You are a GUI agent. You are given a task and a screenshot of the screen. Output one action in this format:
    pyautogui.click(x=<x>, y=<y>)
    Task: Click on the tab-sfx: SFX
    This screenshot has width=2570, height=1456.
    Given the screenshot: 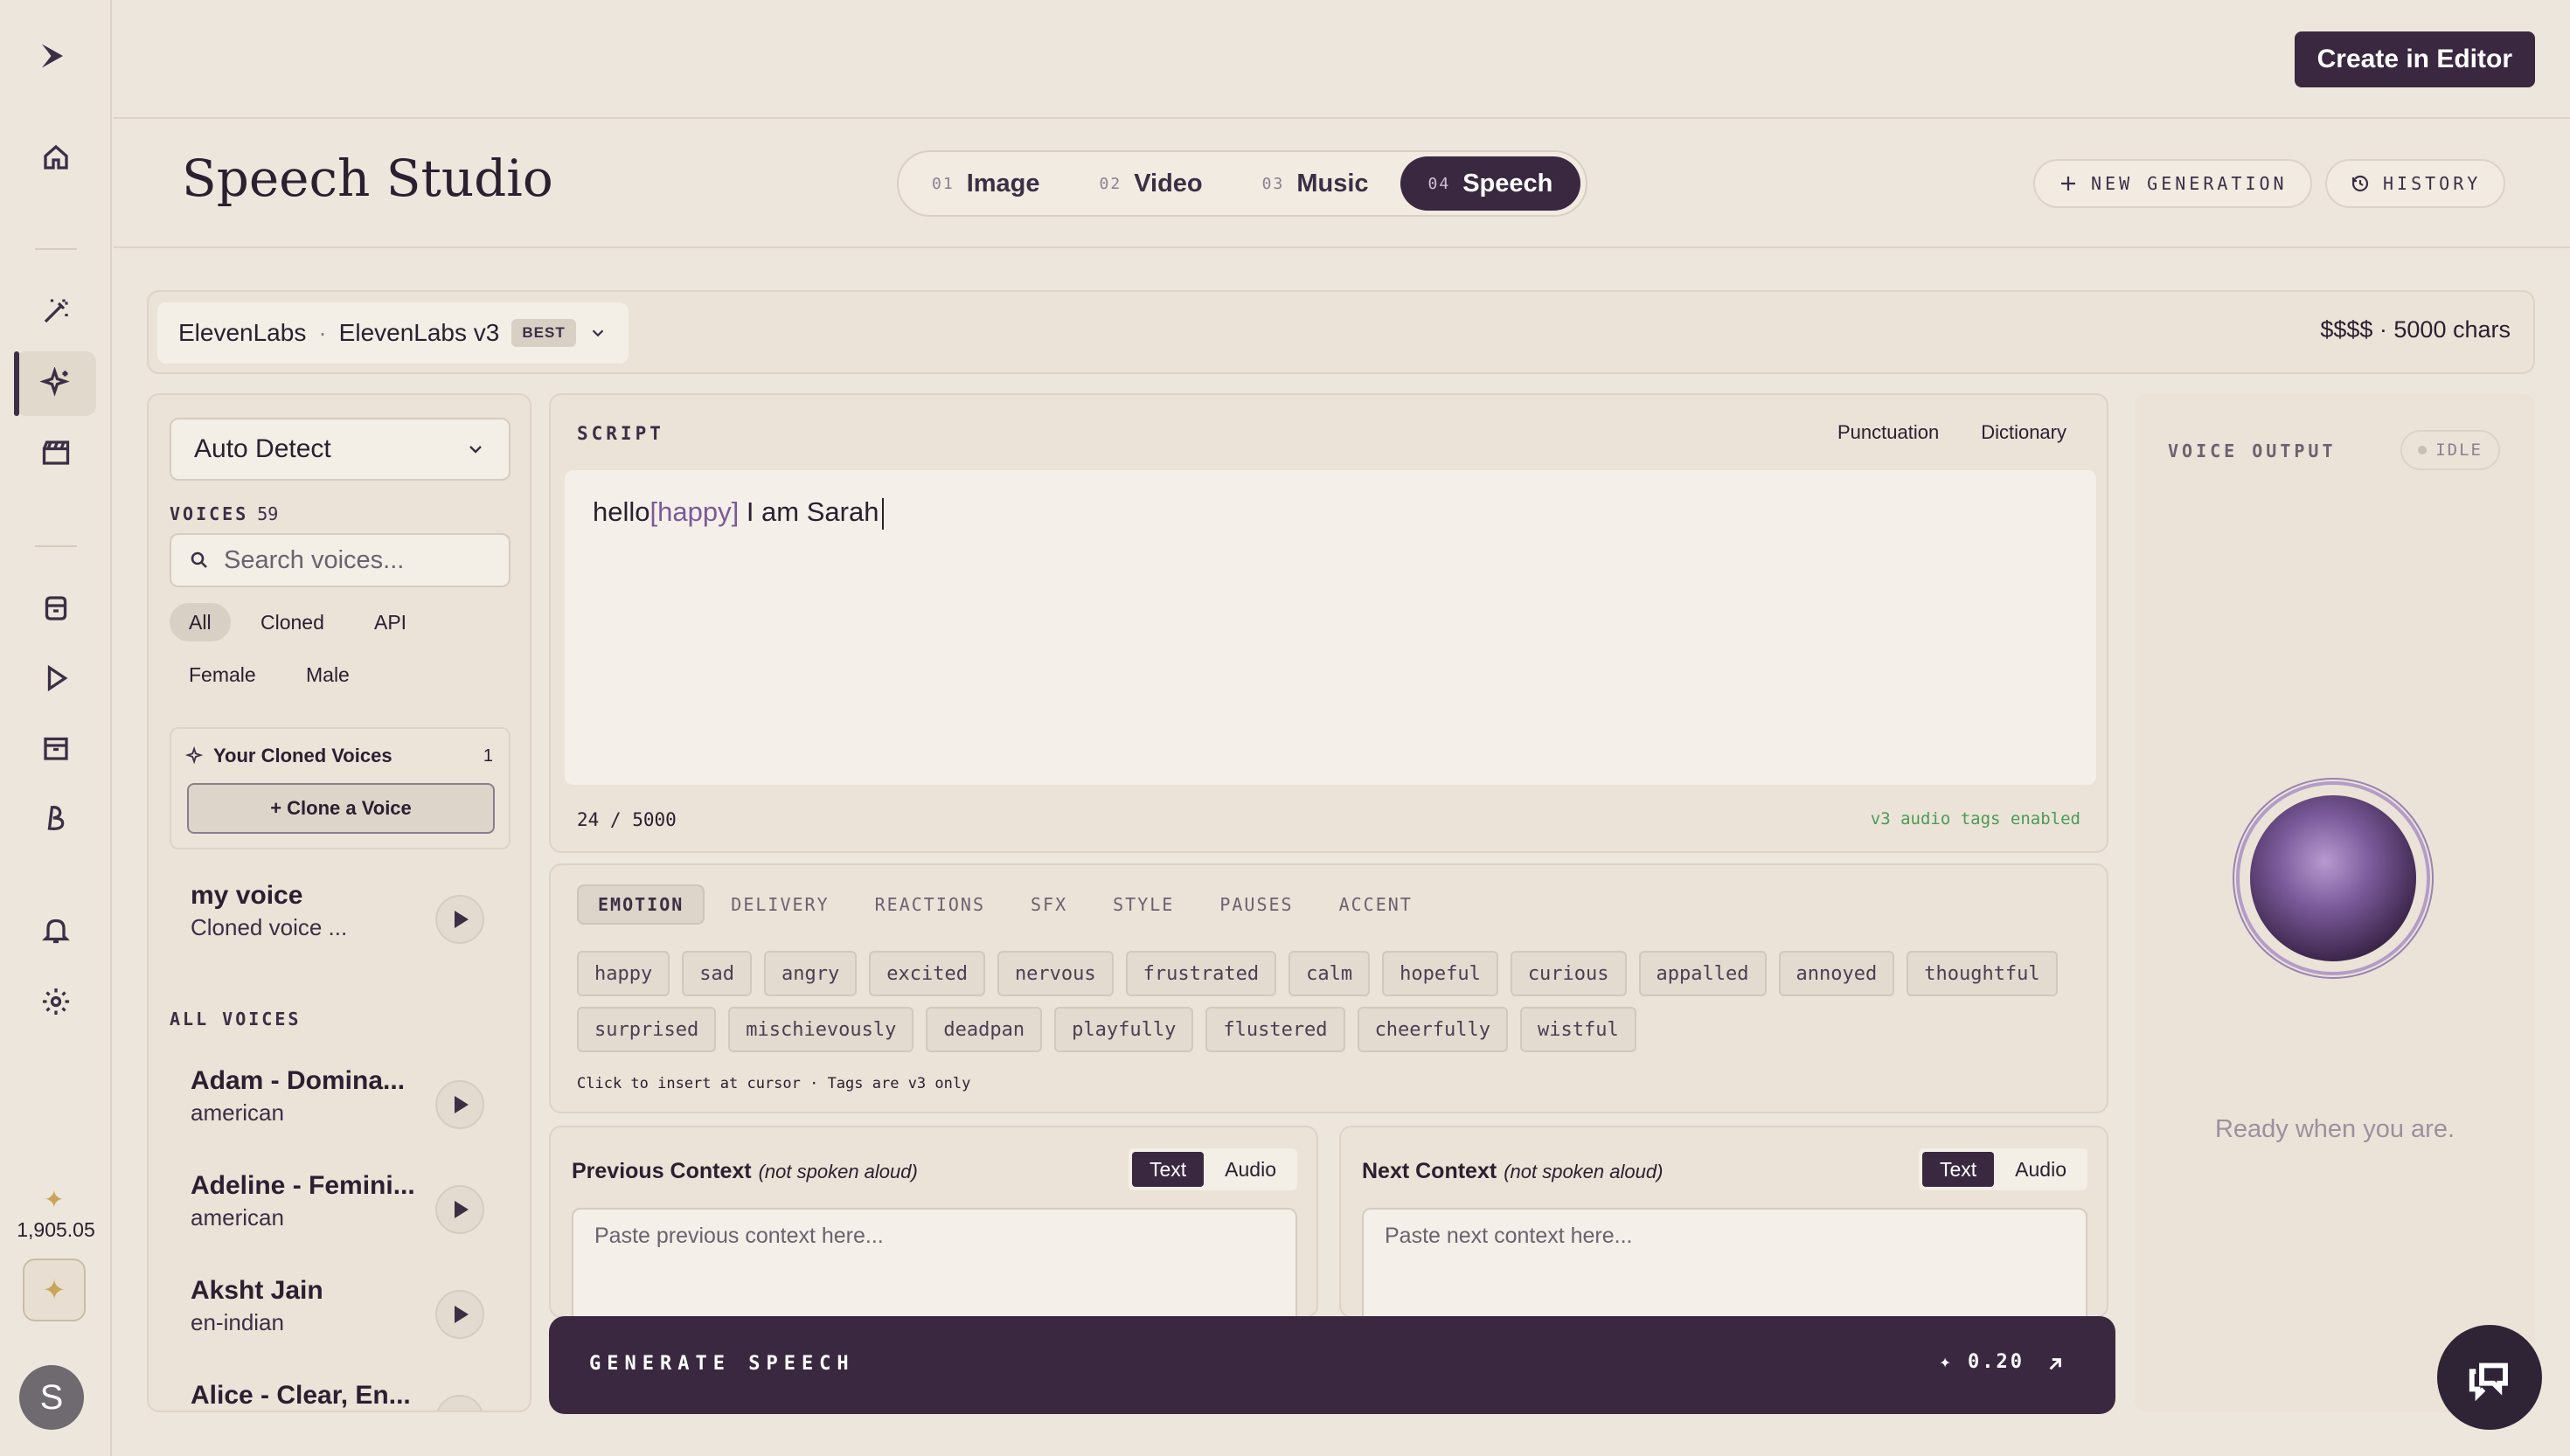 What is the action you would take?
    pyautogui.click(x=1049, y=904)
    